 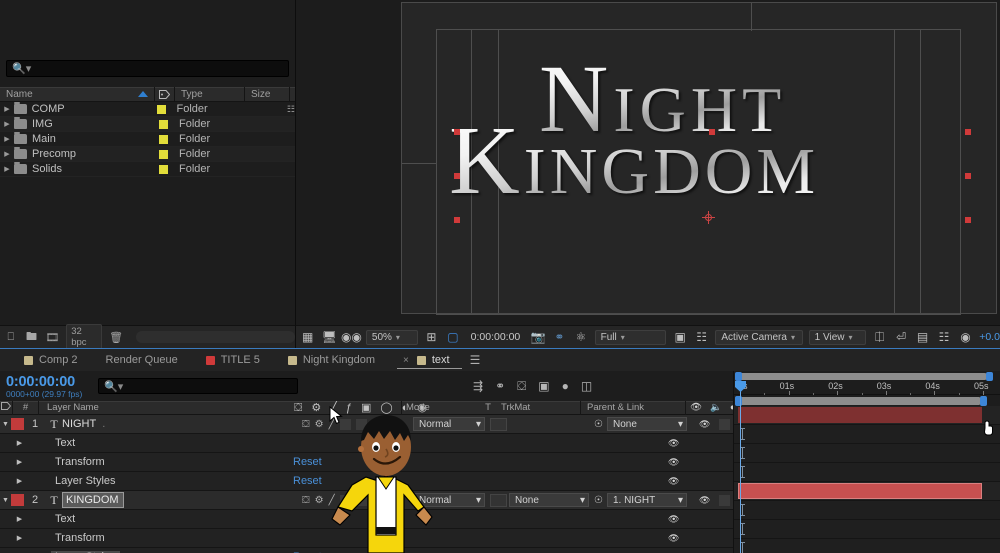 What do you see at coordinates (147, 169) in the screenshot?
I see `project-folder-row: ▶ Solids Folder` at bounding box center [147, 169].